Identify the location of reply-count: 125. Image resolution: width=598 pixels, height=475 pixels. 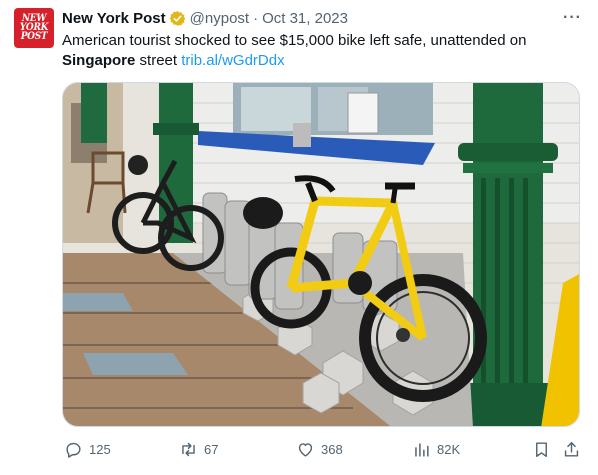
(100, 449).